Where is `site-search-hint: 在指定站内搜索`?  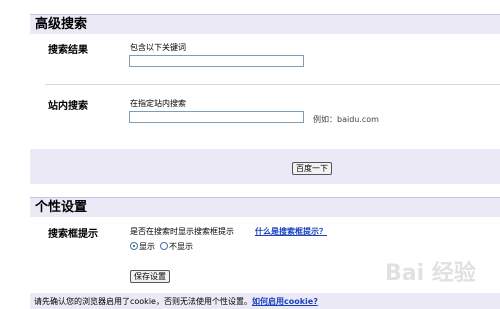 site-search-hint: 在指定站内搜索 is located at coordinates (158, 103).